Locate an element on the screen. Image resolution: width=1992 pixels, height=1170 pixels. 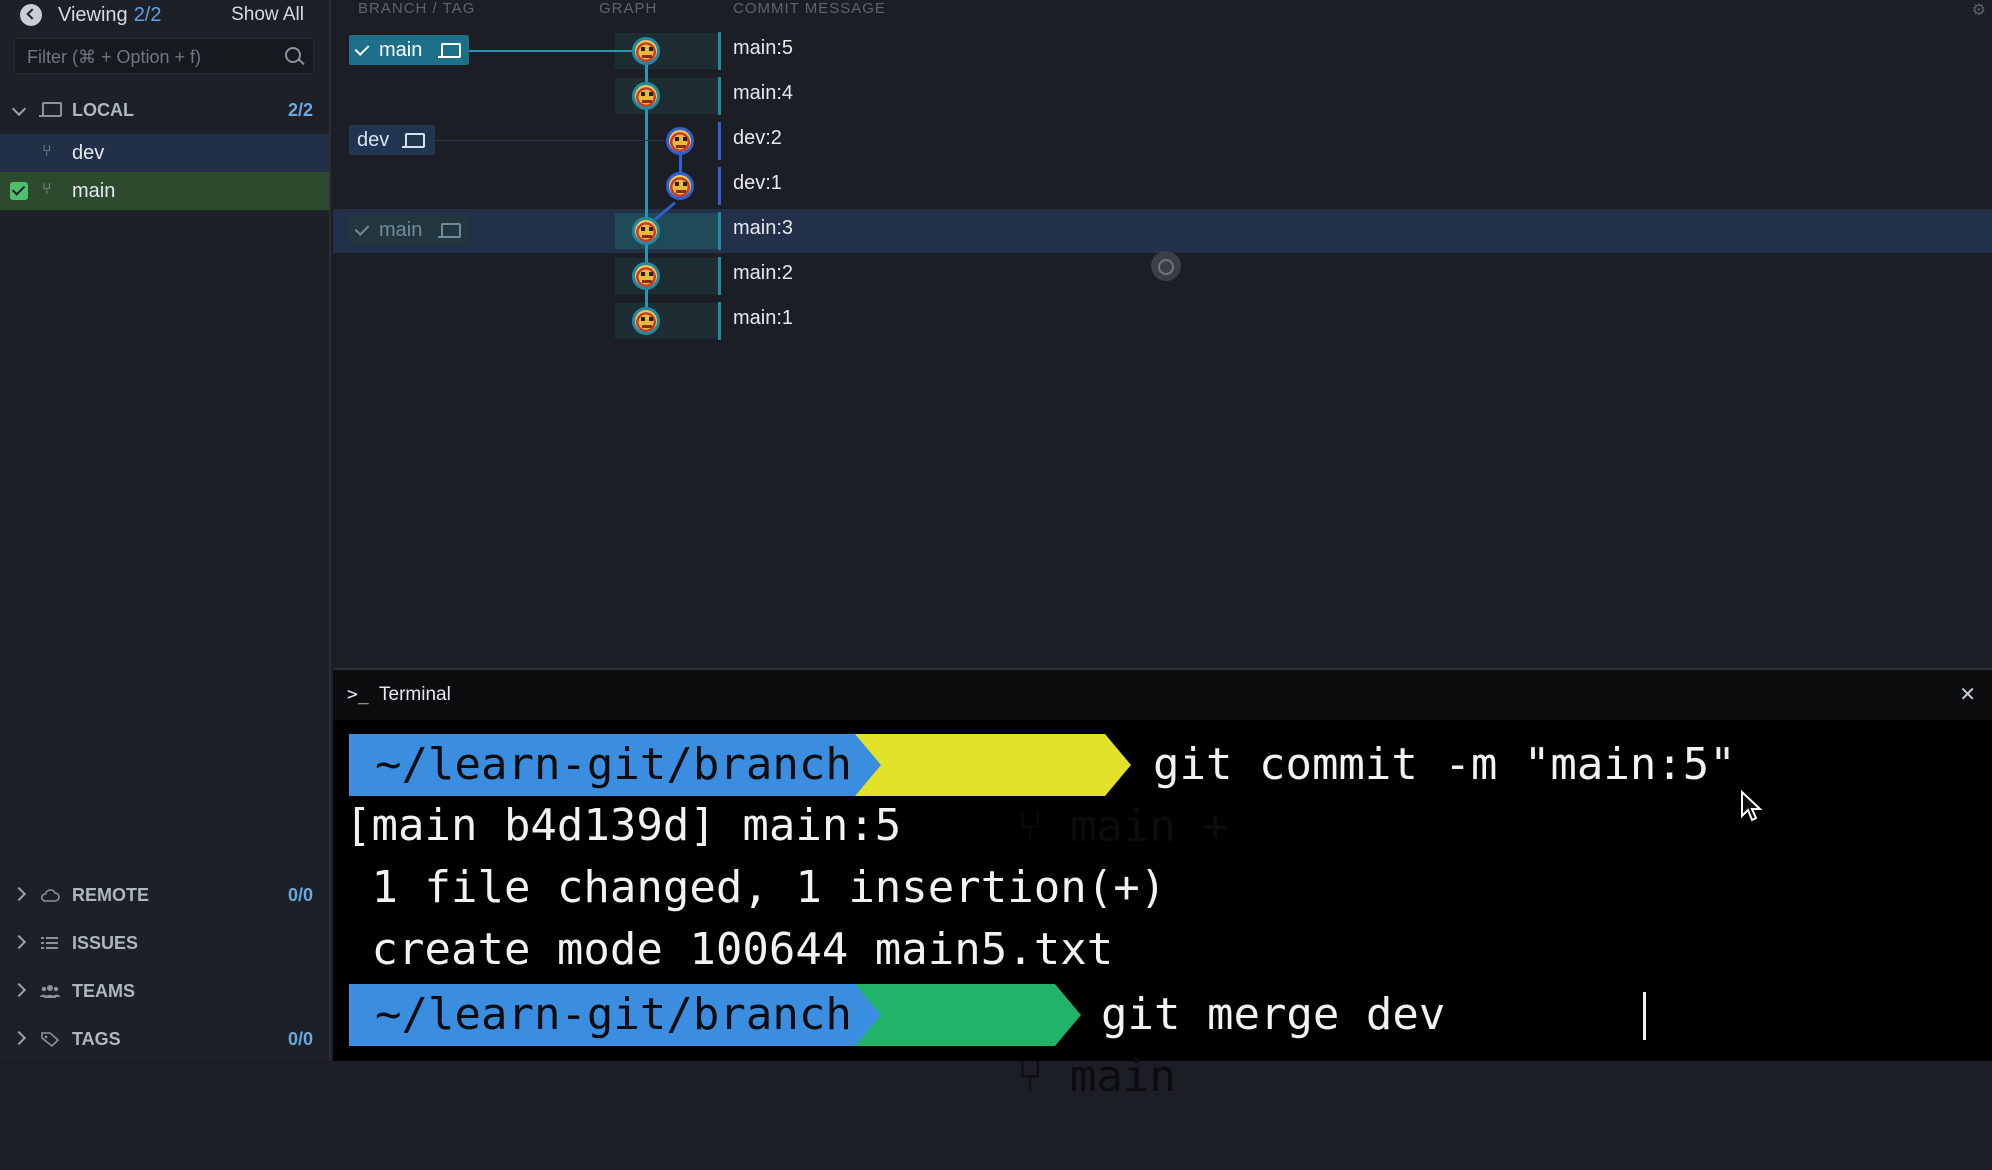
terminal-title: Terminal is located at coordinates (415, 694).